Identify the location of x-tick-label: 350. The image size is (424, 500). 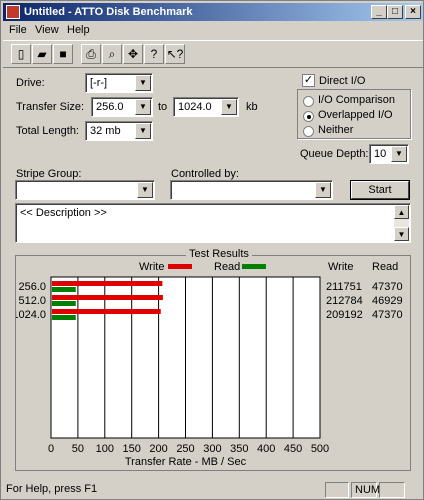
(239, 449).